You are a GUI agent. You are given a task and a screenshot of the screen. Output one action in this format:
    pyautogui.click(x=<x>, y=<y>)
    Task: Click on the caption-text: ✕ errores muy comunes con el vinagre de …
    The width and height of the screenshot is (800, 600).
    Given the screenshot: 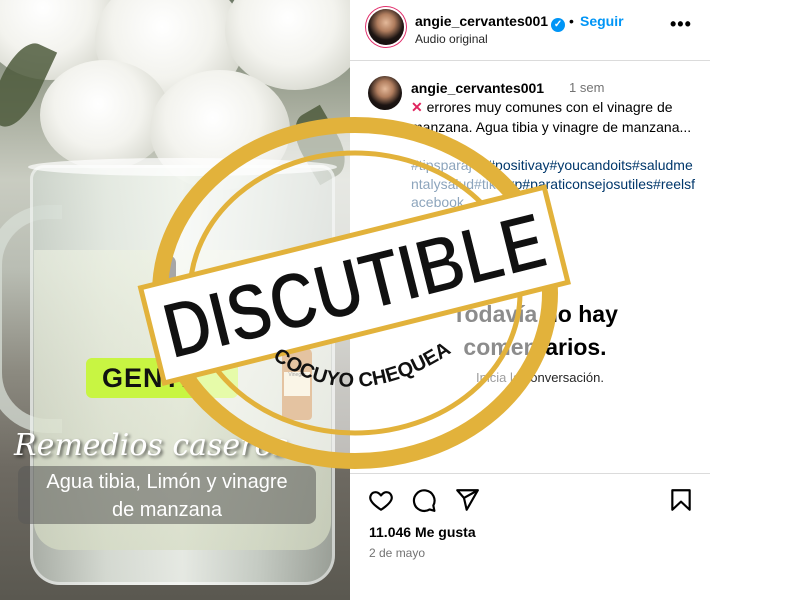 What is the action you would take?
    pyautogui.click(x=553, y=117)
    